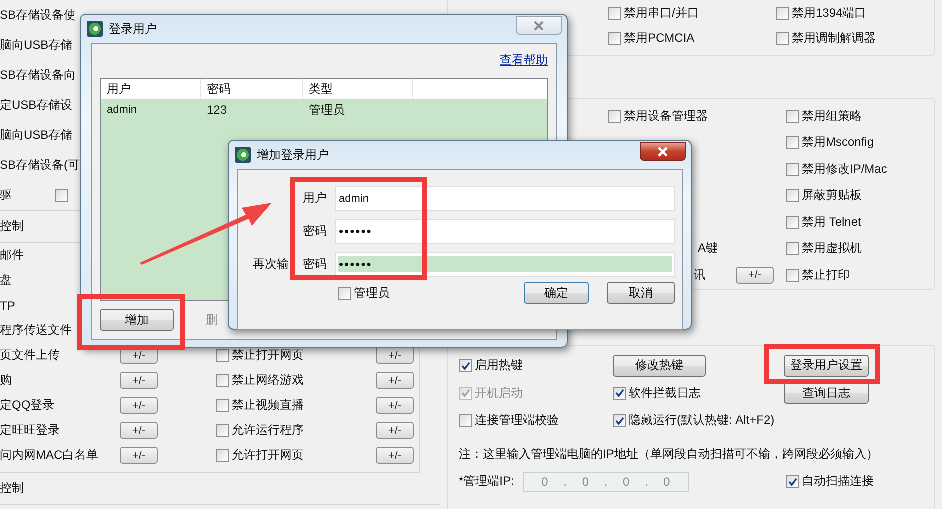  Describe the element at coordinates (662, 13) in the screenshot. I see `checkbox-label: 禁用串口/并口` at that location.